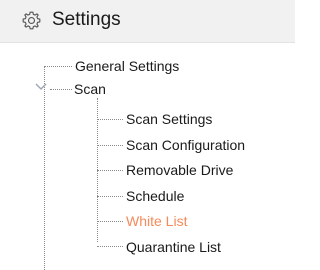  Describe the element at coordinates (169, 119) in the screenshot. I see `tree-item-scan-settings: Scan Settings` at that location.